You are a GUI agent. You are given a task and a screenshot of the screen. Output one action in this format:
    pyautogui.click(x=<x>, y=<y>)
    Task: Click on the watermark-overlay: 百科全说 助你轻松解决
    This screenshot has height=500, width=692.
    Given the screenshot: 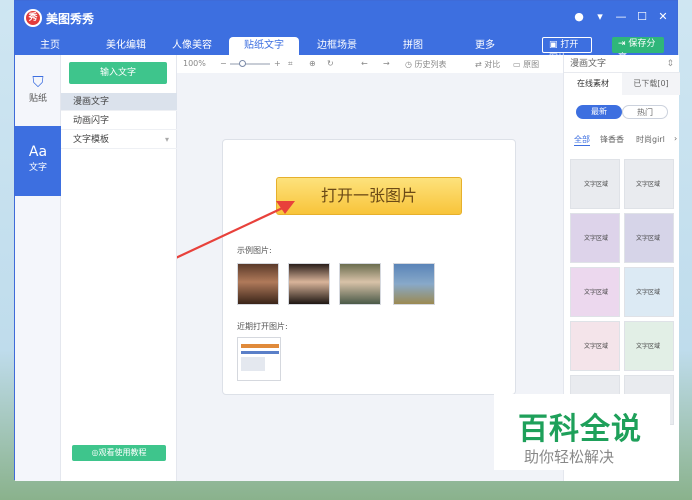 What is the action you would take?
    pyautogui.click(x=582, y=432)
    